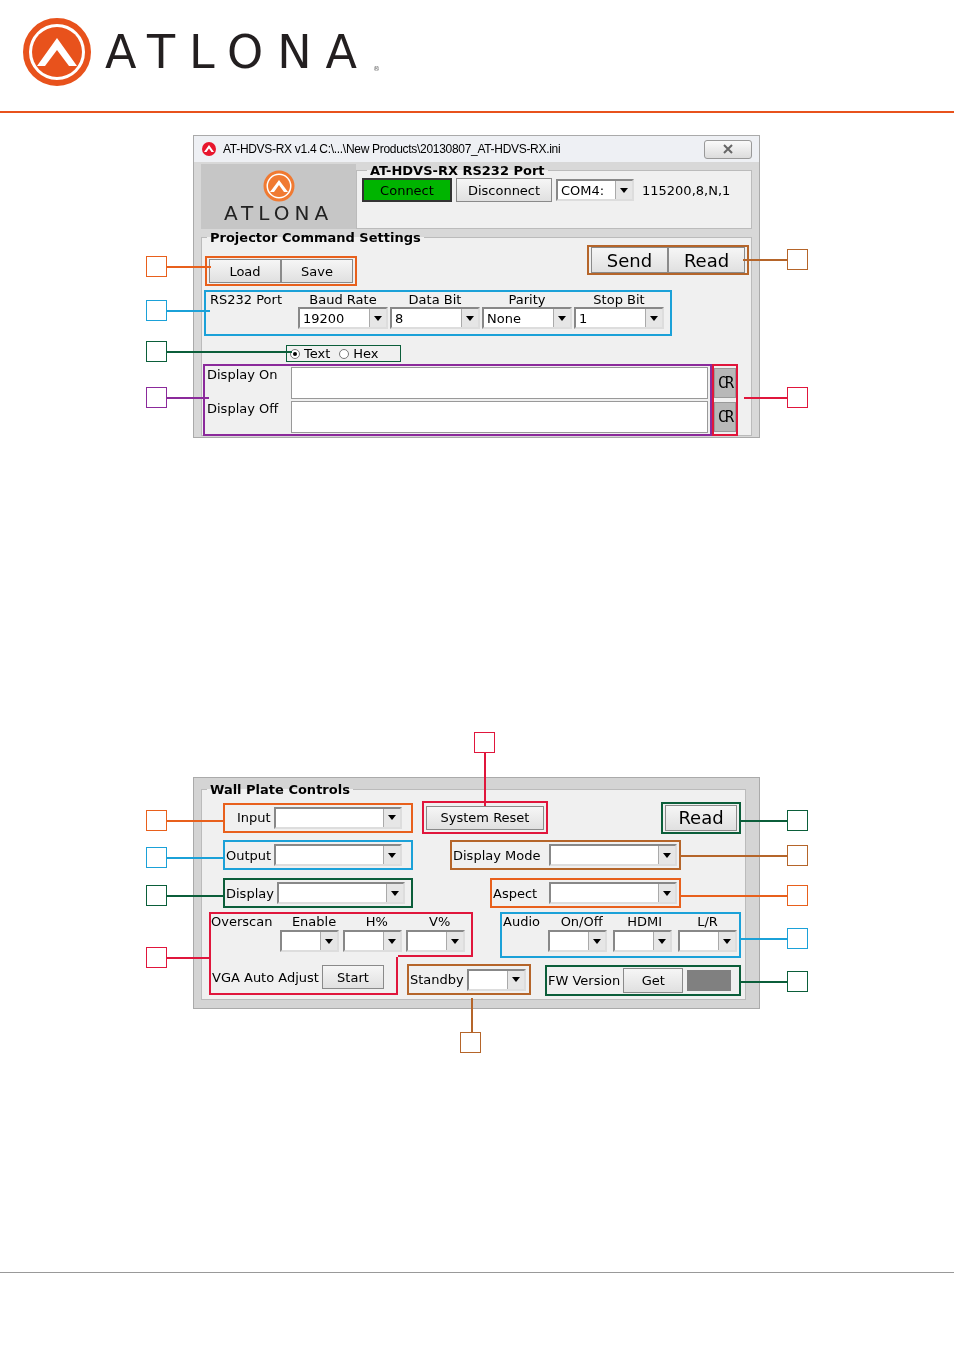 The height and width of the screenshot is (1350, 954). What do you see at coordinates (407, 190) in the screenshot?
I see `connect-button: Connect` at bounding box center [407, 190].